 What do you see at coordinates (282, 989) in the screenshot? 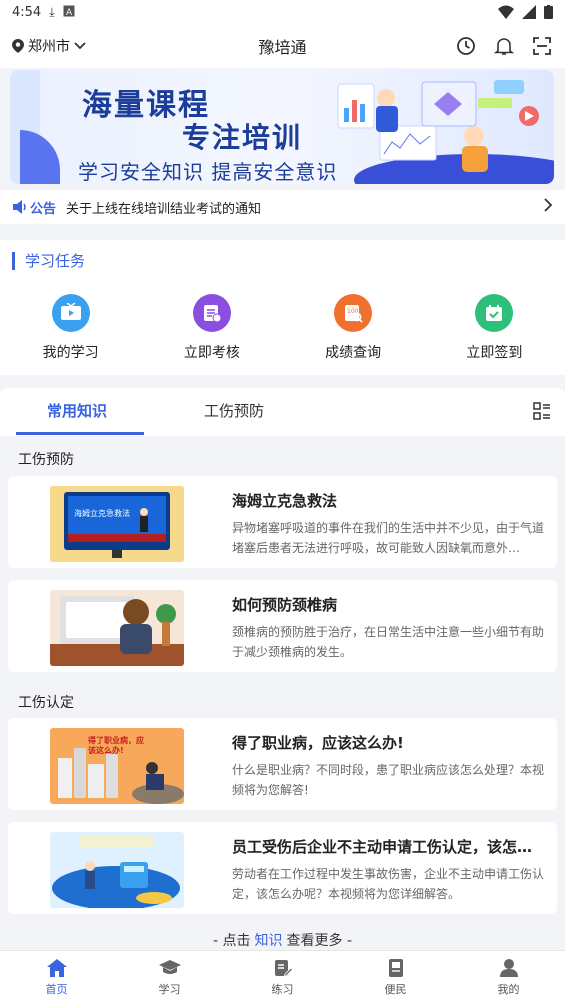
I see `tab-label: 练习` at bounding box center [282, 989].